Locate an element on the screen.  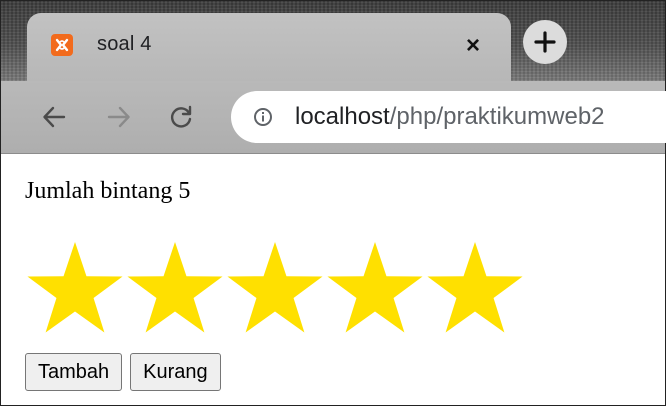
url-host: localhost is located at coordinates (342, 116).